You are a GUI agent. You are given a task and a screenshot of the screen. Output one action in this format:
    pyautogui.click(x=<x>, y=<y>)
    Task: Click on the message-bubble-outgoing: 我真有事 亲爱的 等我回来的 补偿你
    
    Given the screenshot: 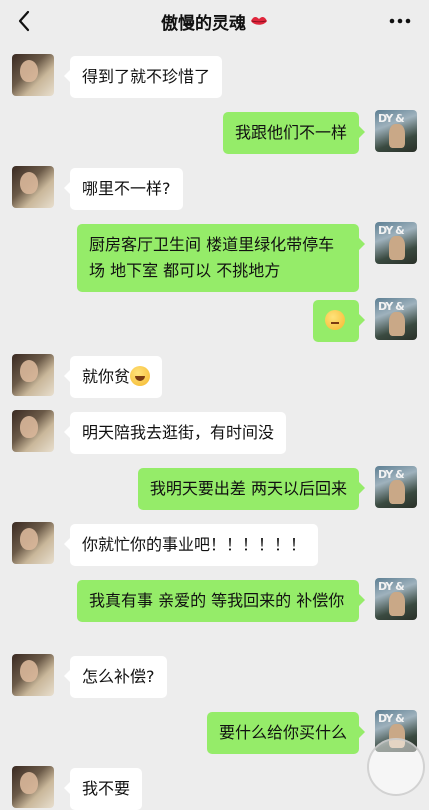 What is the action you would take?
    pyautogui.click(x=221, y=601)
    